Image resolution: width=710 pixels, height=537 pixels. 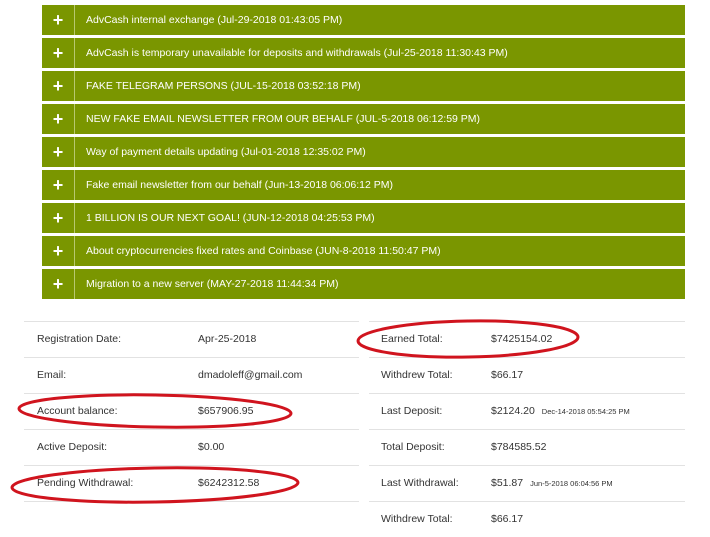 I want to click on stat-value: $51.87 Jun-5-2018 06:04:56 PM, so click(x=552, y=483).